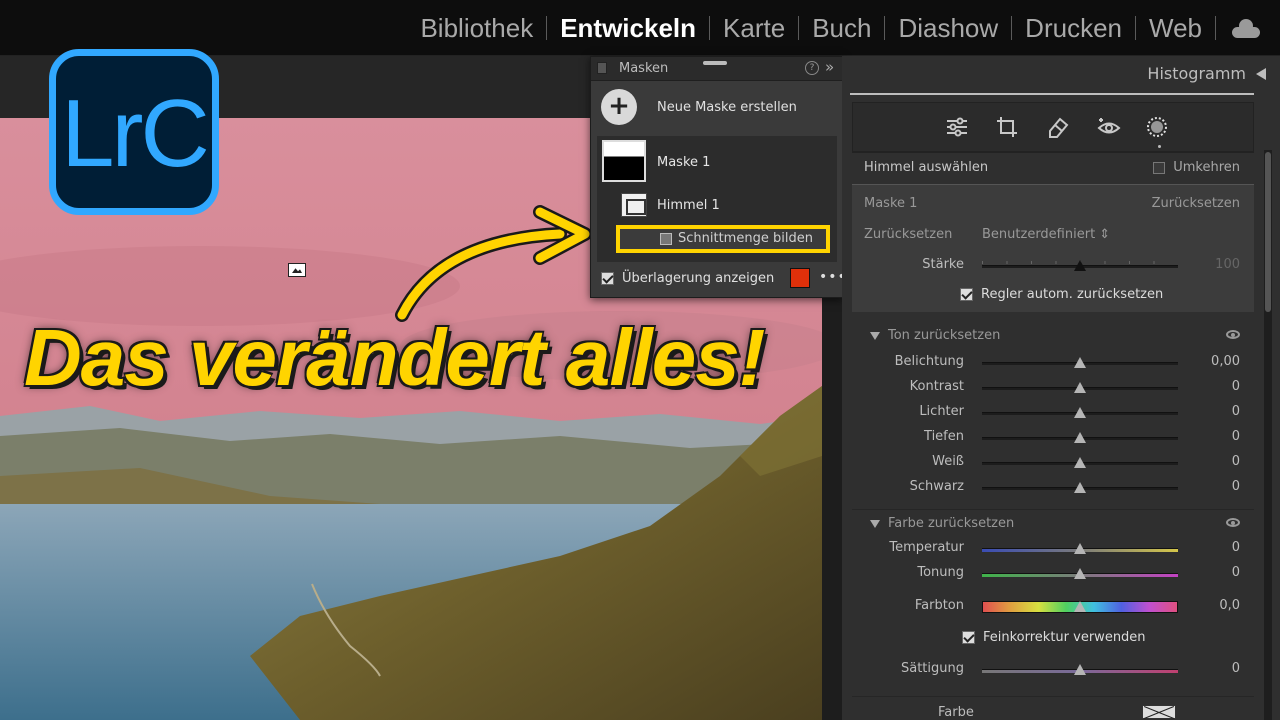  What do you see at coordinates (1225, 361) in the screenshot?
I see `slider-value: 0,00` at bounding box center [1225, 361].